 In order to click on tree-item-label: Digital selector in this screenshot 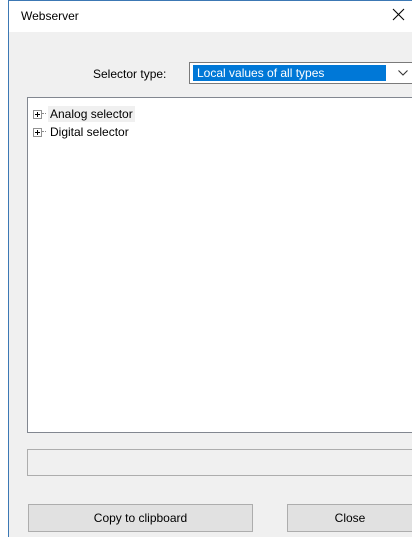, I will do `click(89, 132)`.